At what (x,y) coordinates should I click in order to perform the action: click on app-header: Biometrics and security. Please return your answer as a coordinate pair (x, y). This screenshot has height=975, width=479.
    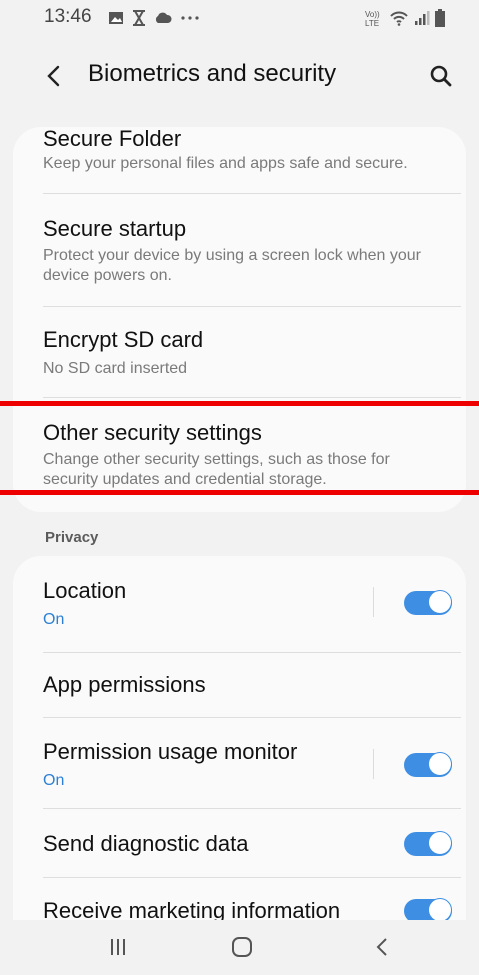
    Looking at the image, I should click on (239, 76).